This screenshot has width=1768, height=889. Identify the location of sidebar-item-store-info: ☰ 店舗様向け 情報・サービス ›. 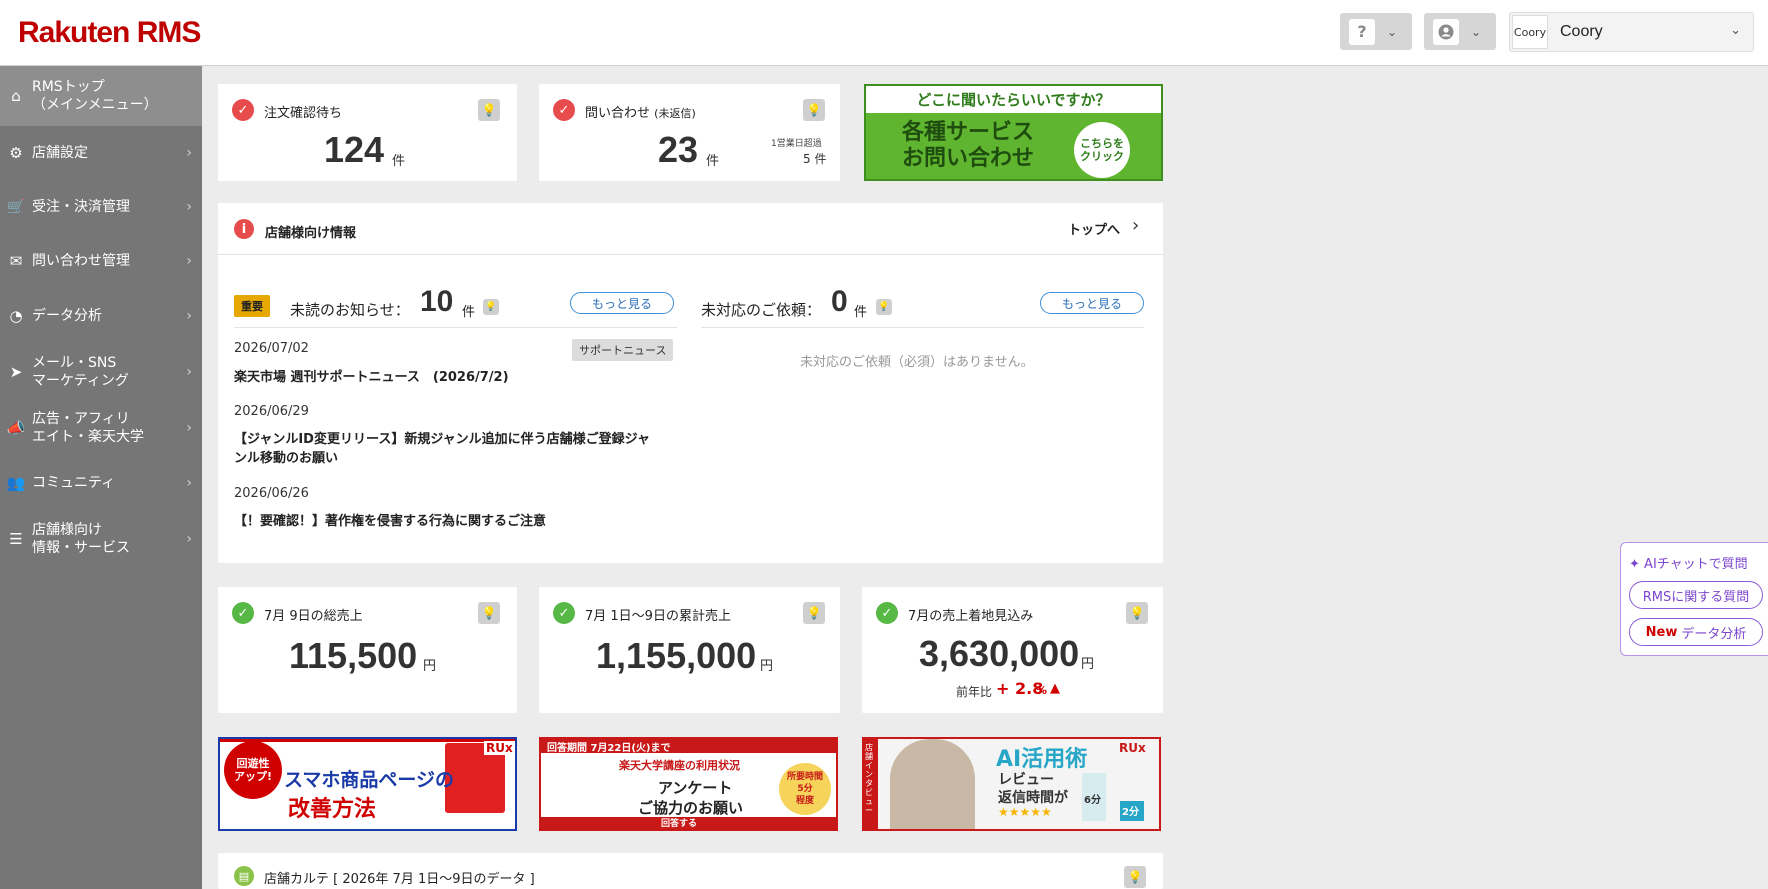
(101, 539).